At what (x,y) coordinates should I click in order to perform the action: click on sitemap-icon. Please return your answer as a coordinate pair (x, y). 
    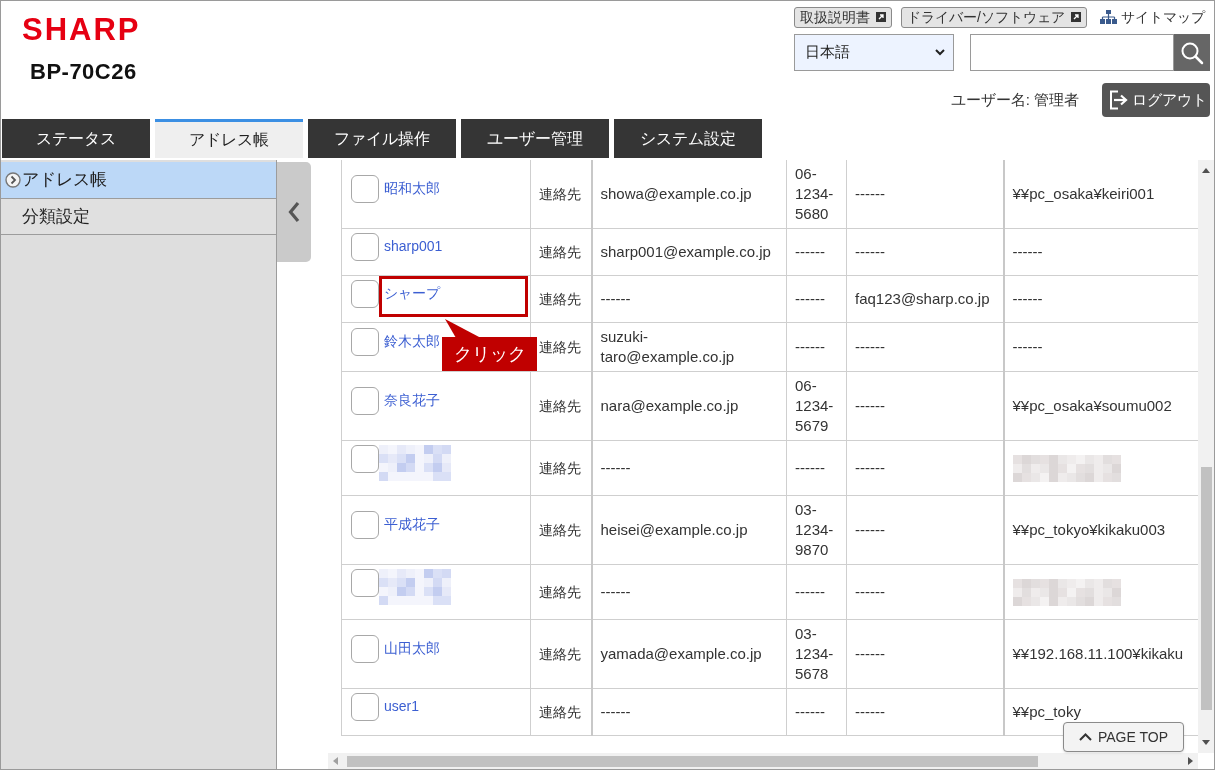
    Looking at the image, I should click on (1108, 17).